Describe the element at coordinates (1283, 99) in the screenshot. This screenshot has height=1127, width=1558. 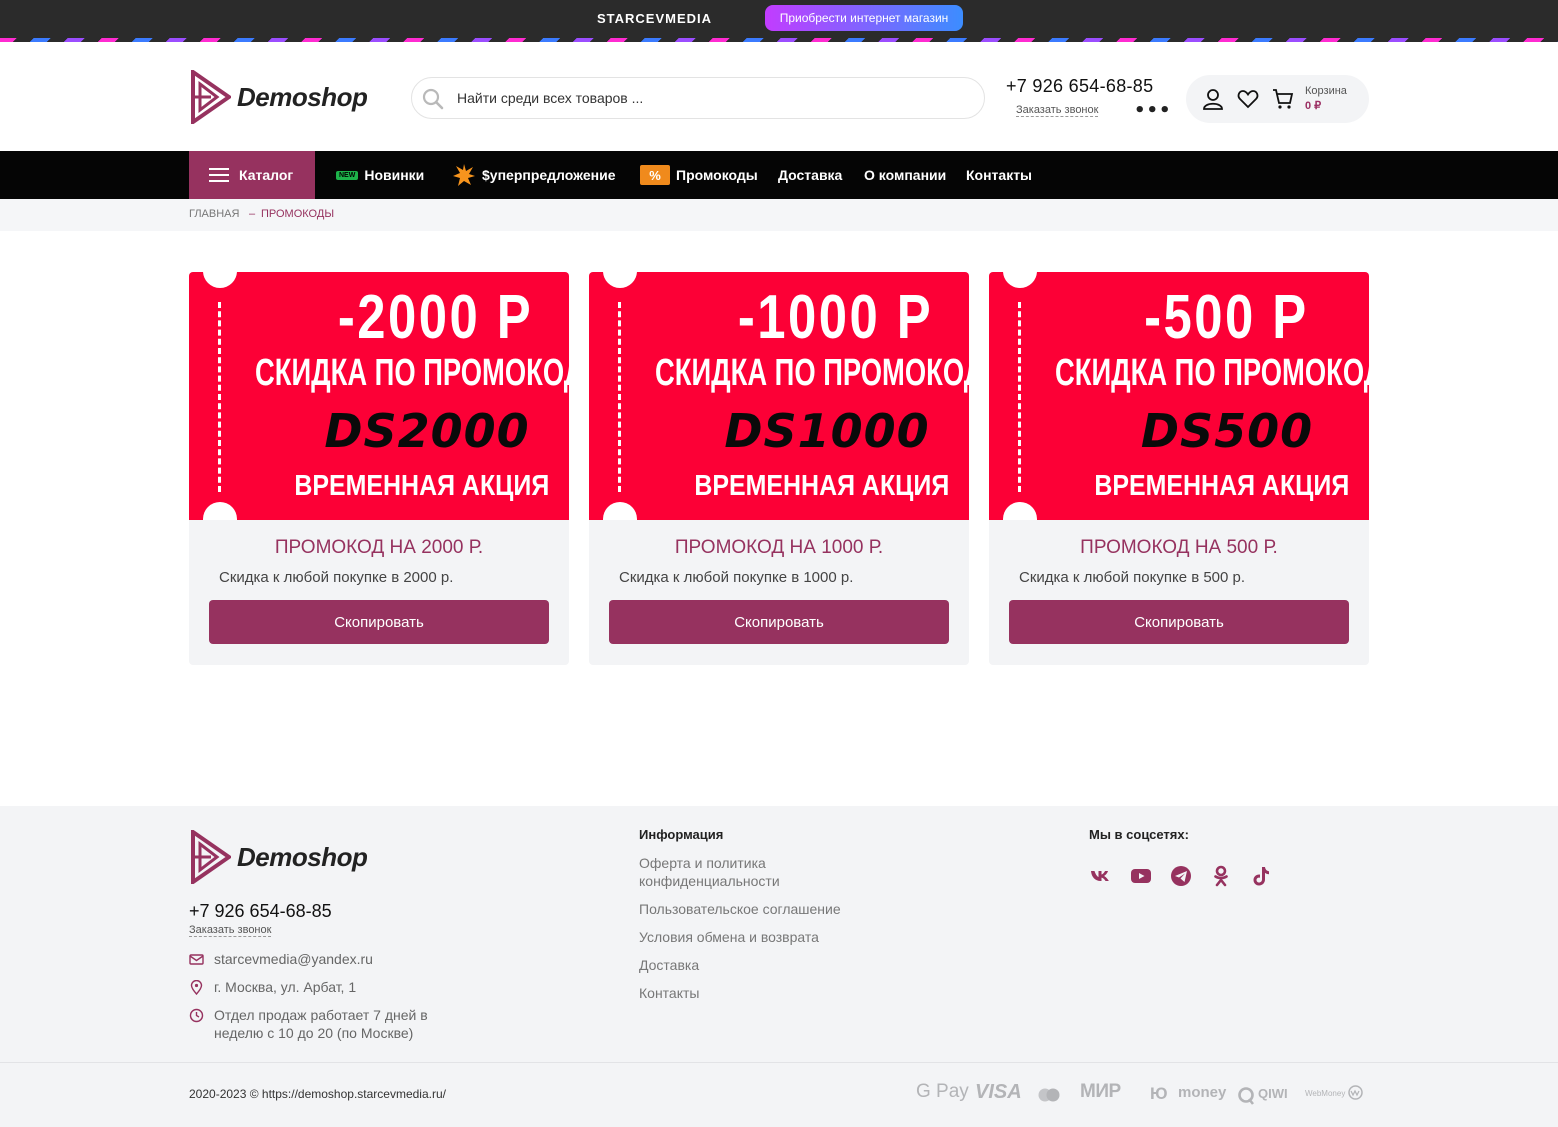
I see `cart-icon` at that location.